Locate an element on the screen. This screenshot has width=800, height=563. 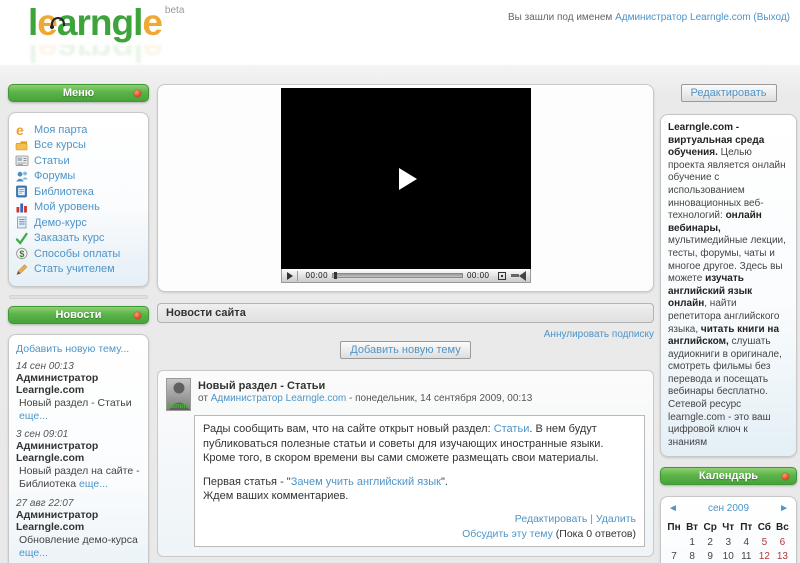
level-icon is located at coordinates (22, 207).